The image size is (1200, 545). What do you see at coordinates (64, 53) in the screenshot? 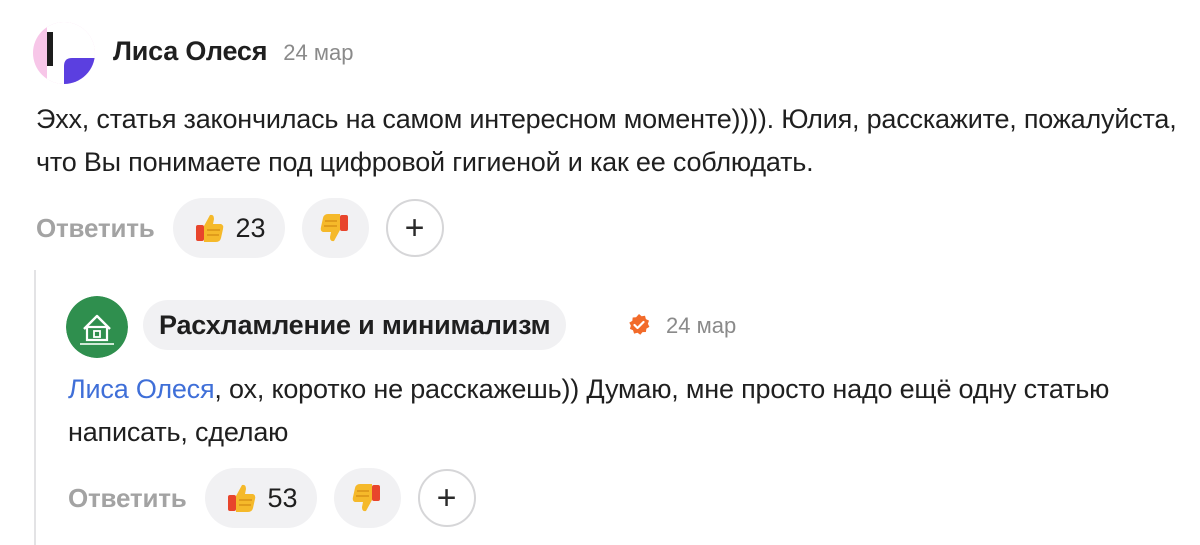
I see `avatar` at bounding box center [64, 53].